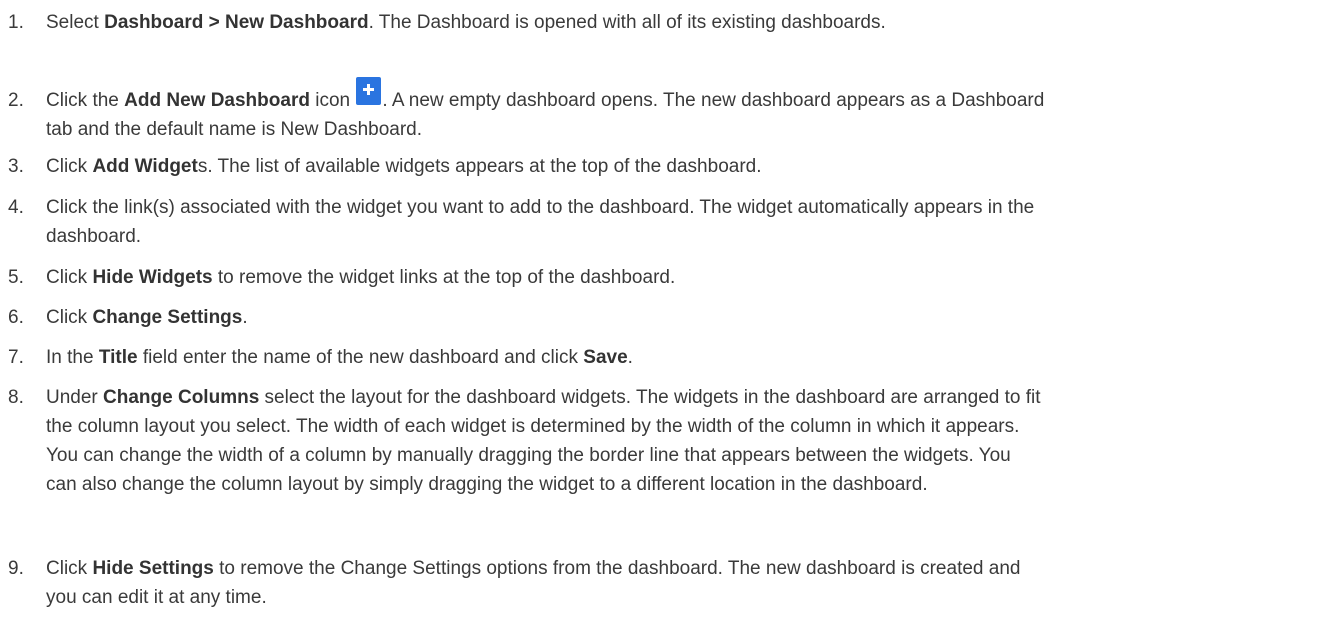 Image resolution: width=1319 pixels, height=621 pixels. Describe the element at coordinates (16, 22) in the screenshot. I see `step-number: 1.` at that location.